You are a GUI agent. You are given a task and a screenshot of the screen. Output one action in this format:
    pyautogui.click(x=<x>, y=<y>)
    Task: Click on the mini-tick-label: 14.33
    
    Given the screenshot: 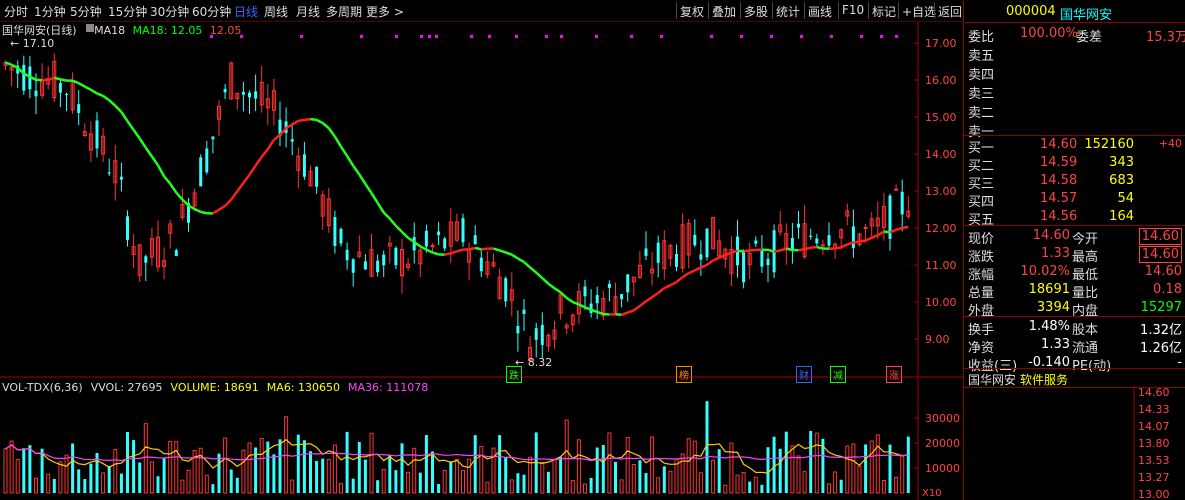 What is the action you would take?
    pyautogui.click(x=1154, y=409)
    